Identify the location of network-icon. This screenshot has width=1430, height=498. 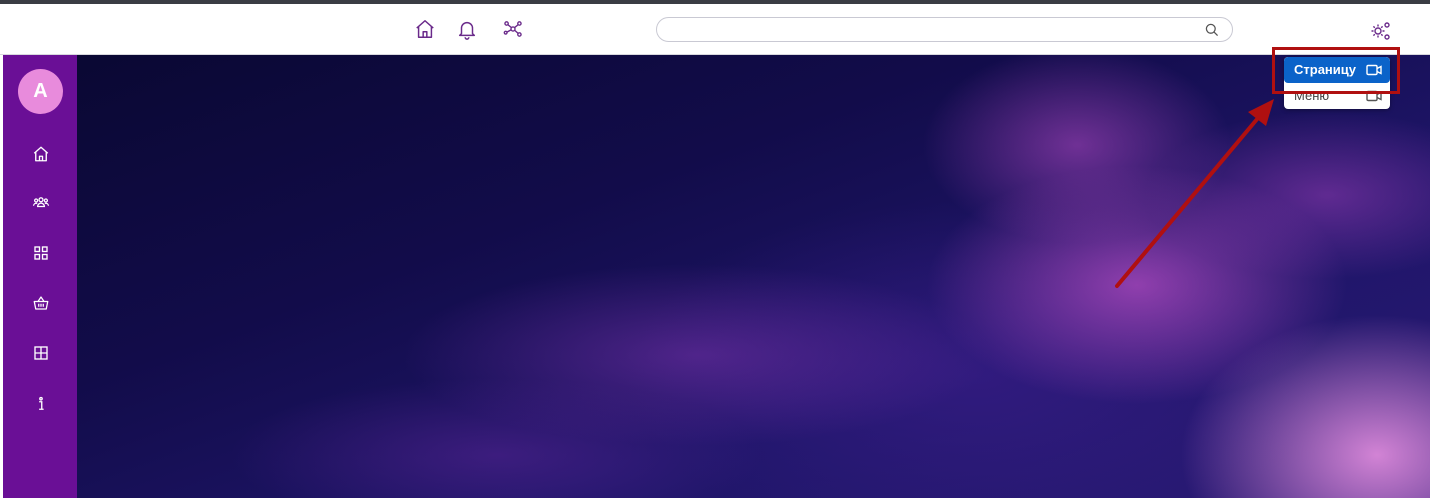
(513, 29).